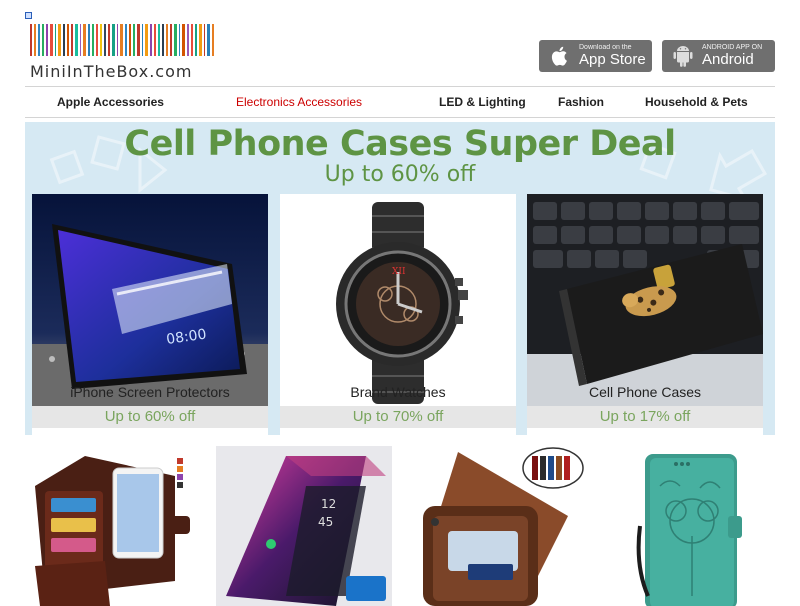 The image size is (800, 606). I want to click on product-wallet-case-brown, so click(110, 526).